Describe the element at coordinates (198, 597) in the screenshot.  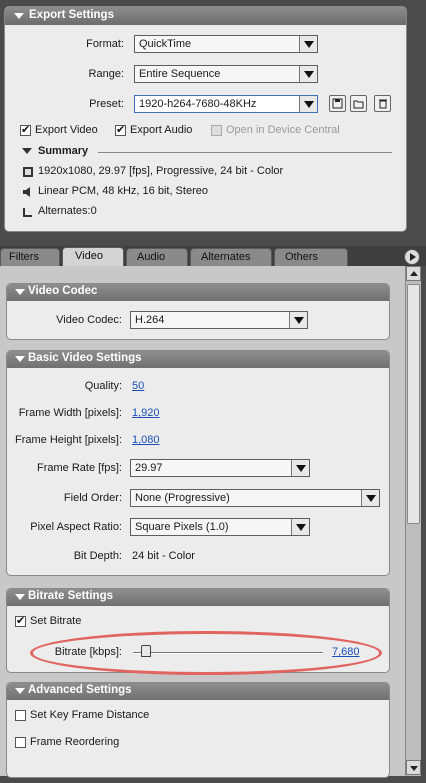
I see `bitrate-header: Bitrate Settings` at that location.